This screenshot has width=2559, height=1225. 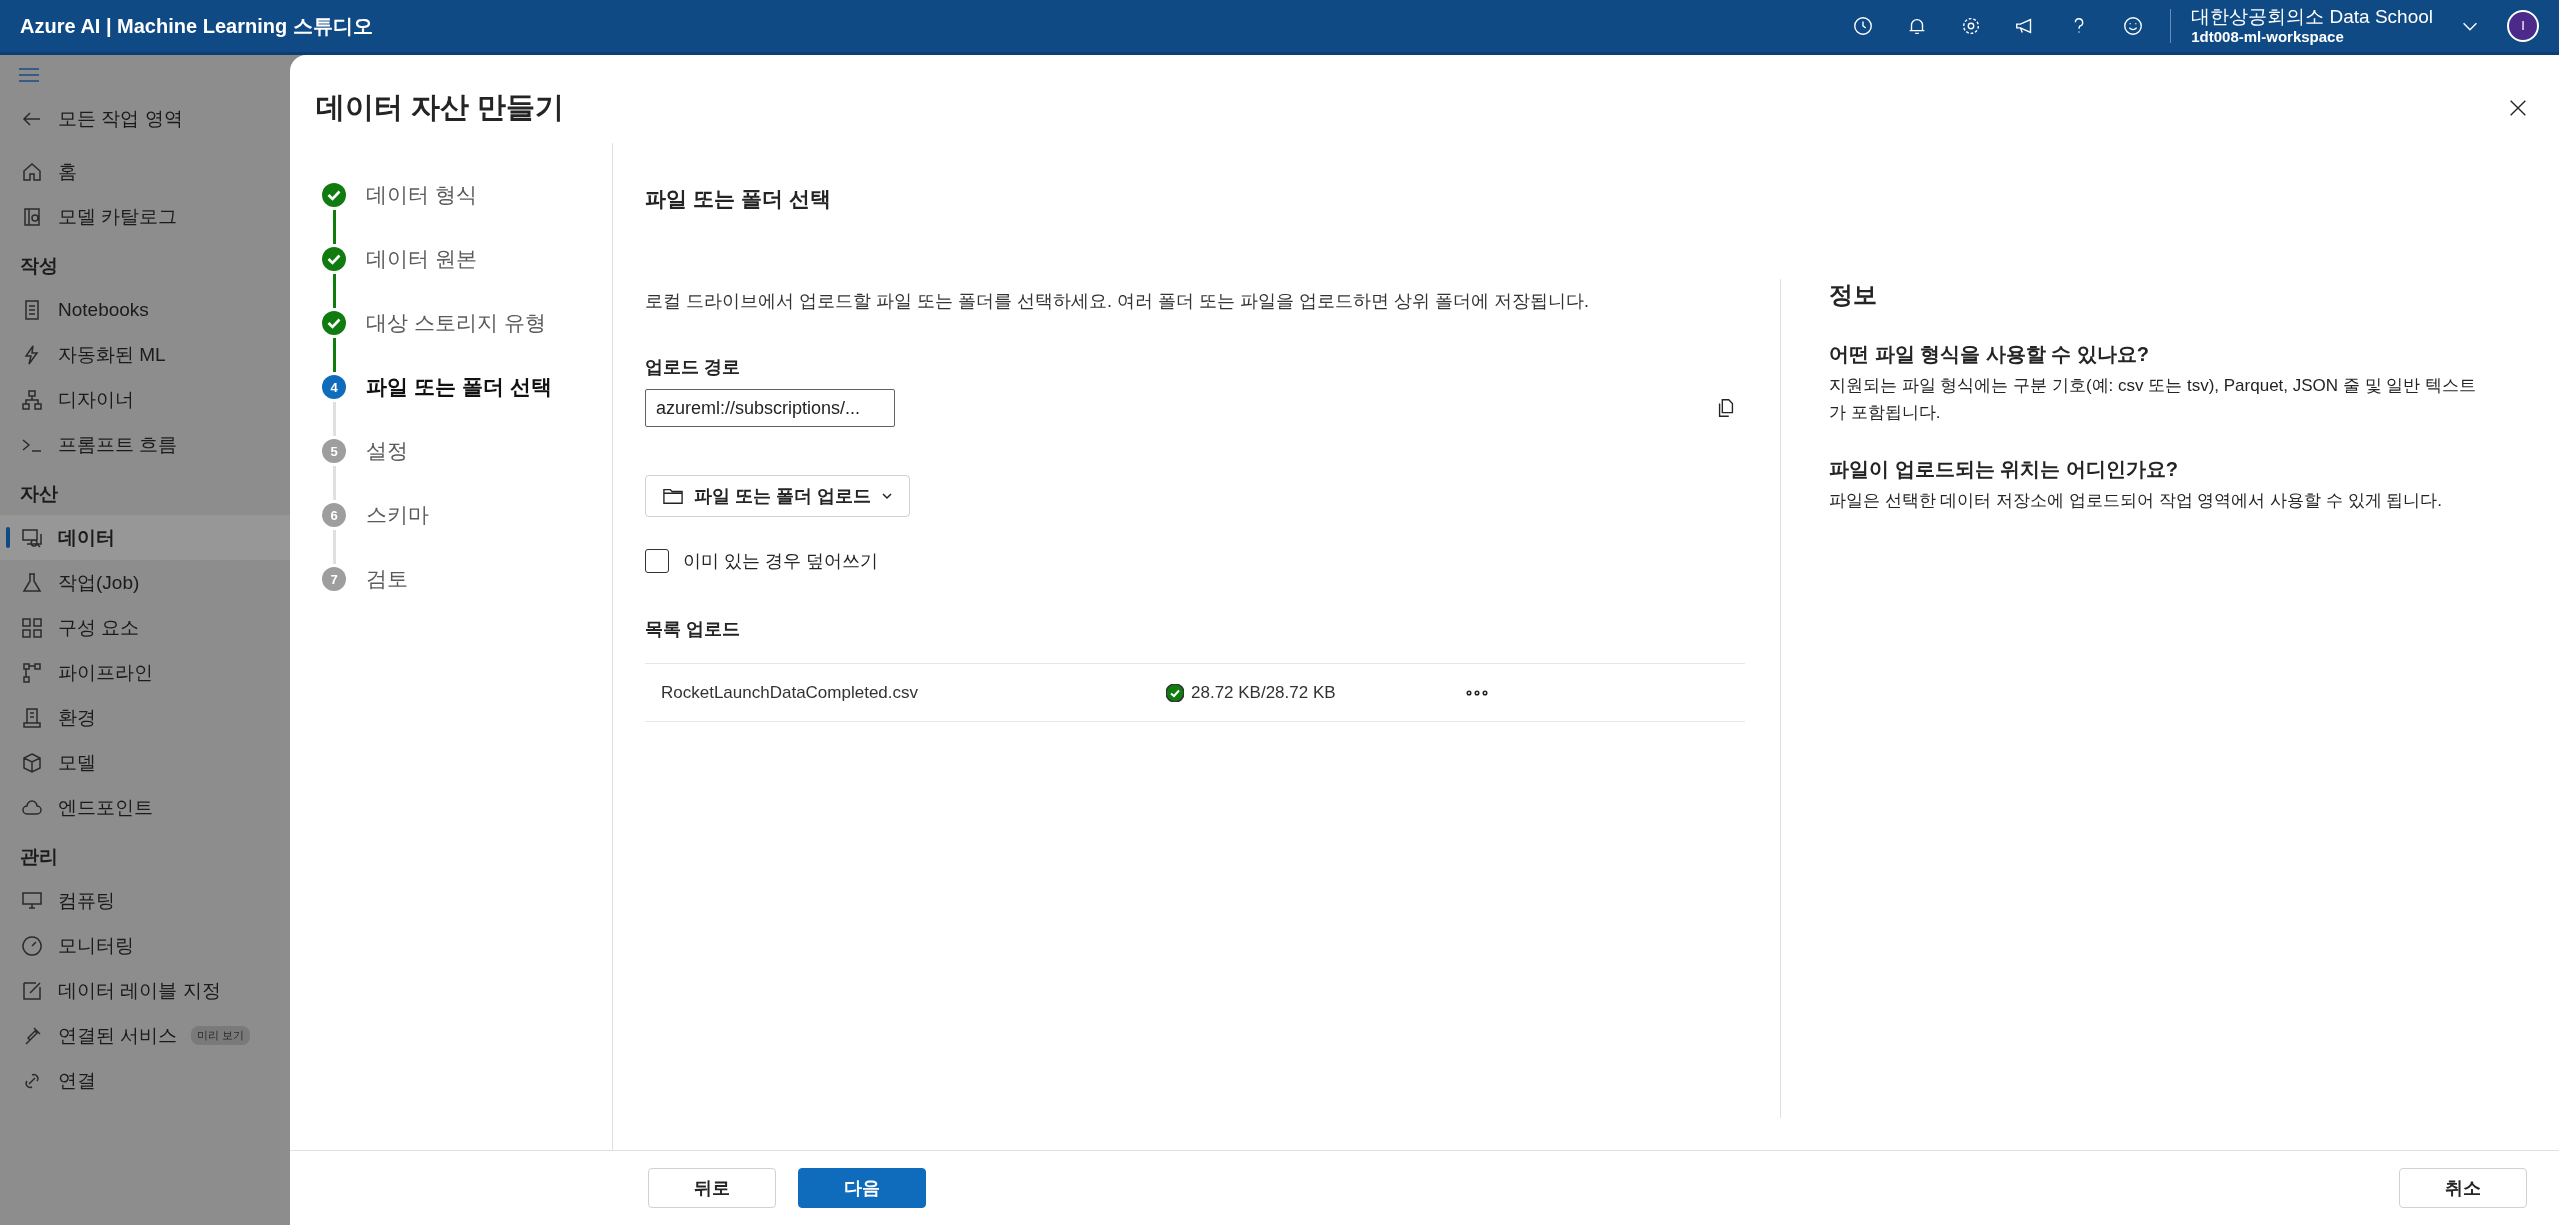 What do you see at coordinates (32, 762) in the screenshot?
I see `cube-icon` at bounding box center [32, 762].